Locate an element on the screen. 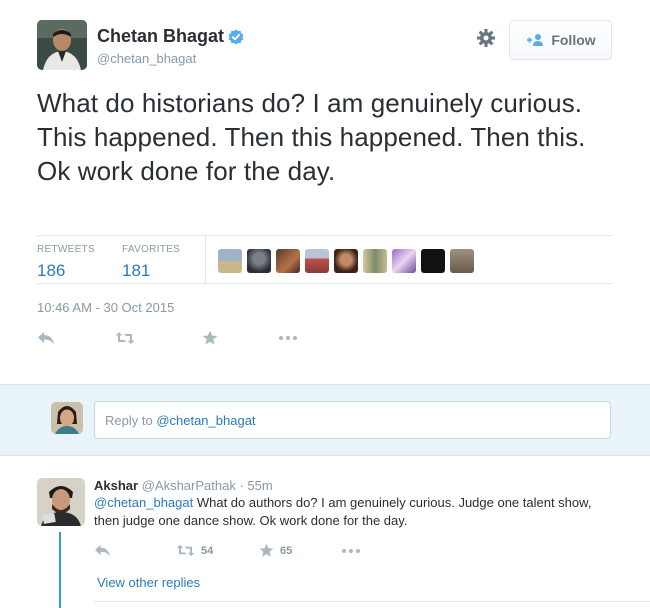 The width and height of the screenshot is (650, 608). gear-icon is located at coordinates (486, 38).